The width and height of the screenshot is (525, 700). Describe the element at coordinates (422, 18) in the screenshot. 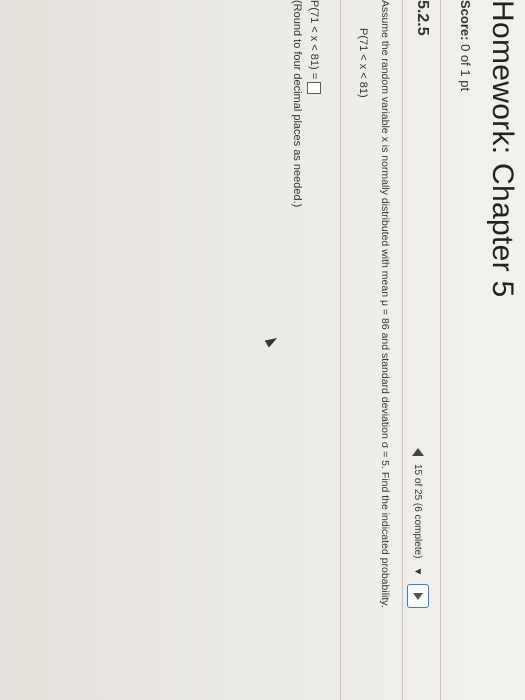

I see `question-number: 5.2.5` at that location.